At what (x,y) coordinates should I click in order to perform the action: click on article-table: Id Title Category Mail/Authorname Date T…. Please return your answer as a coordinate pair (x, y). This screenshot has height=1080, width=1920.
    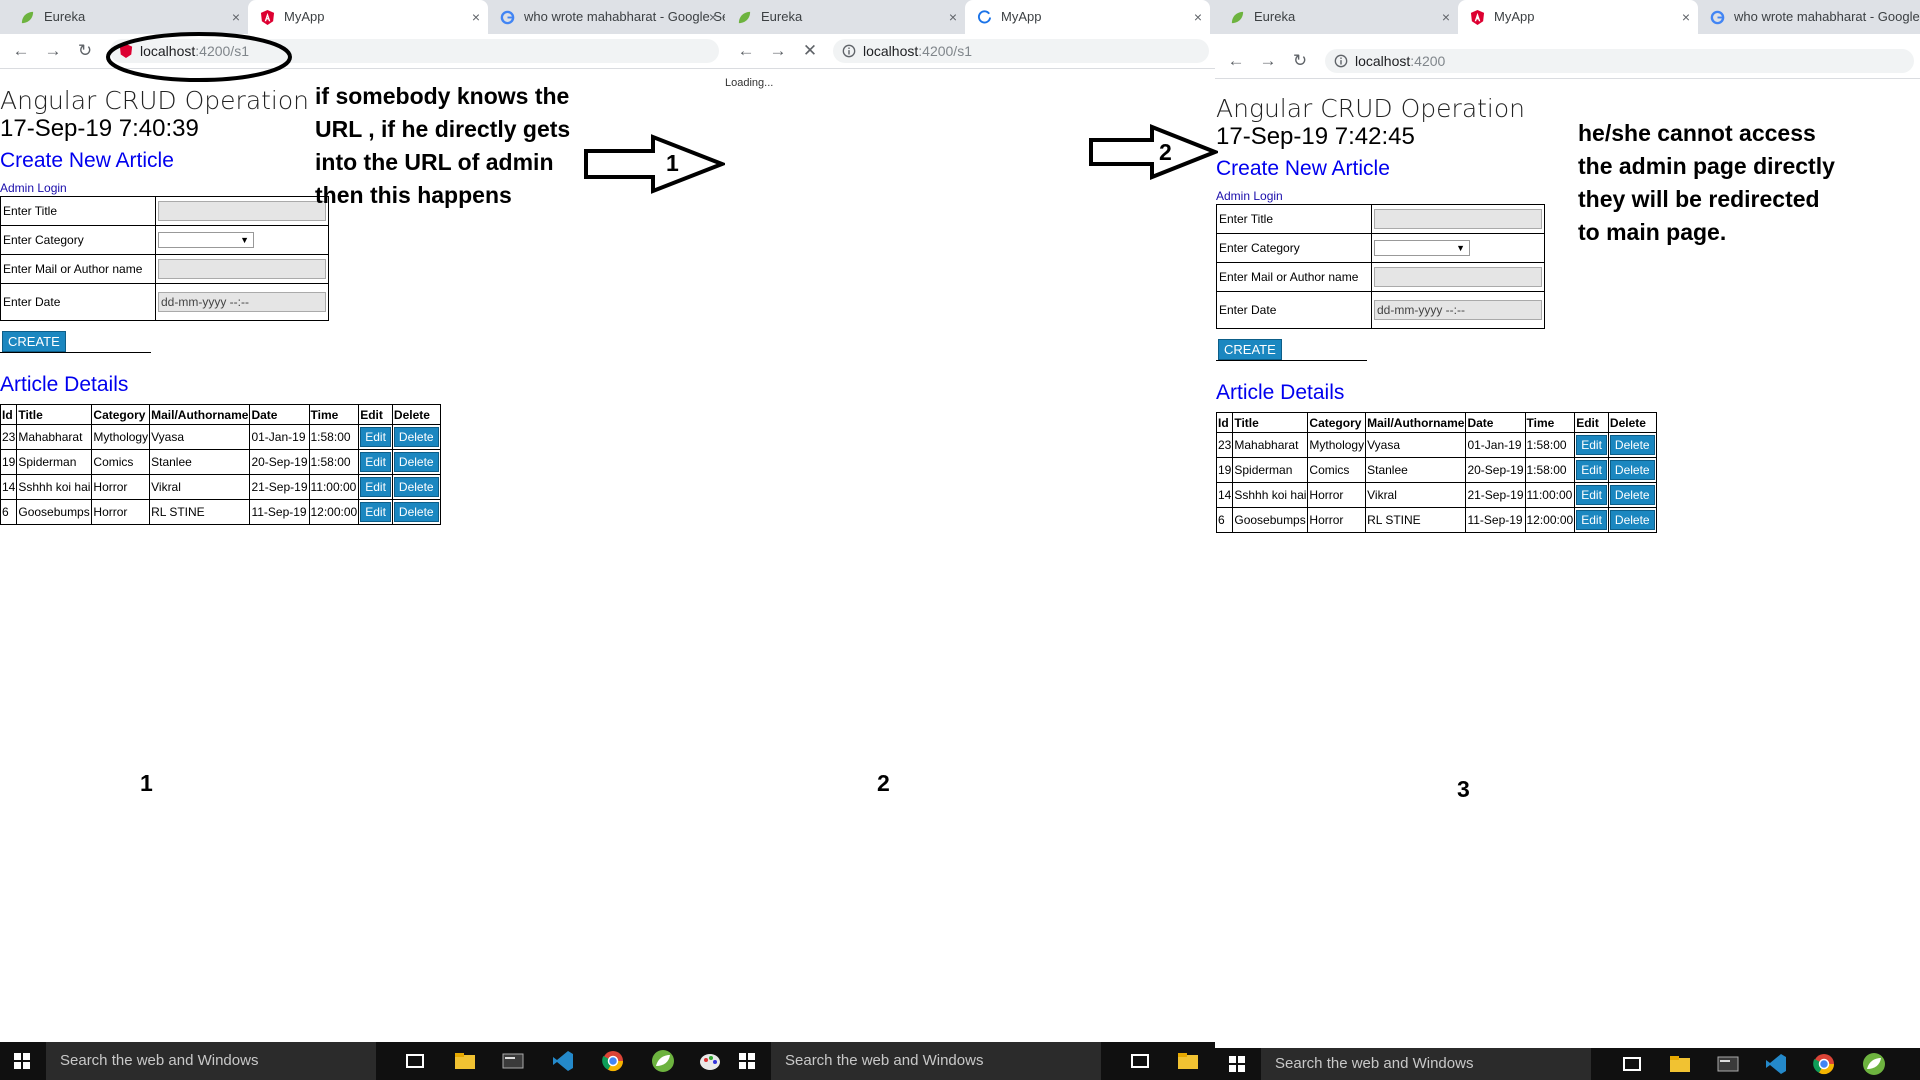
    Looking at the image, I should click on (220, 464).